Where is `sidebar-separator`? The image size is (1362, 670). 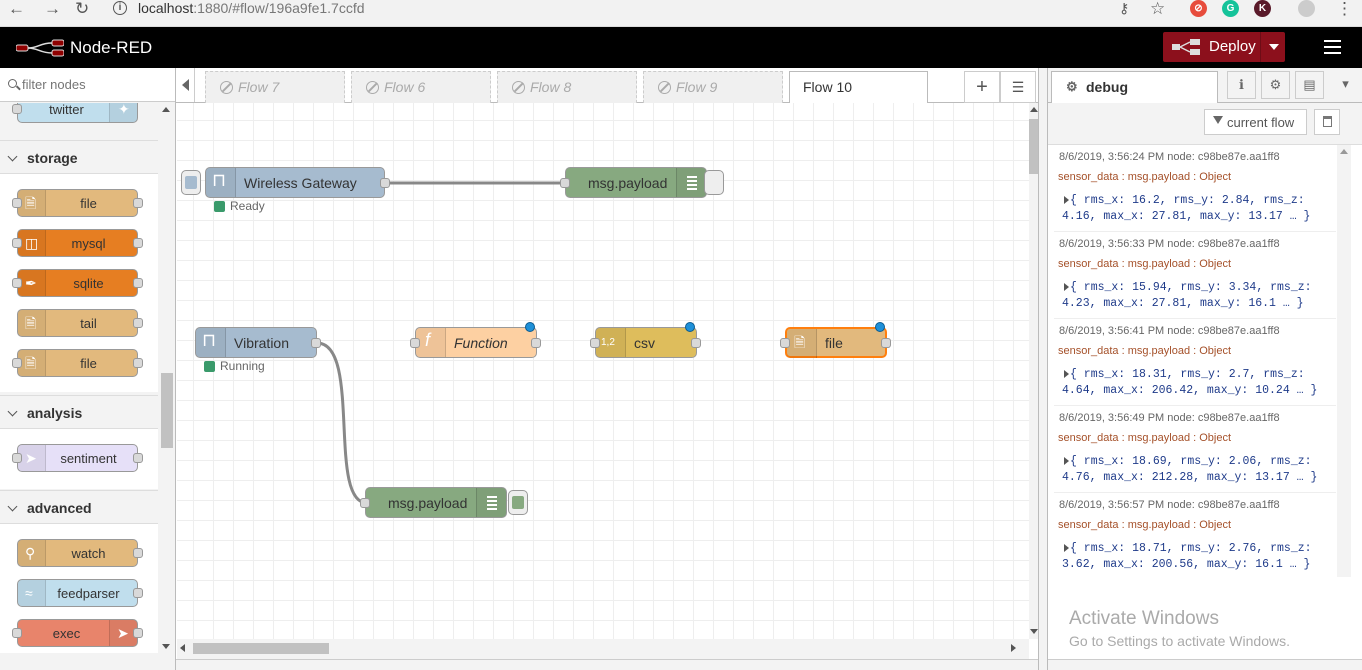 sidebar-separator is located at coordinates (1043, 369).